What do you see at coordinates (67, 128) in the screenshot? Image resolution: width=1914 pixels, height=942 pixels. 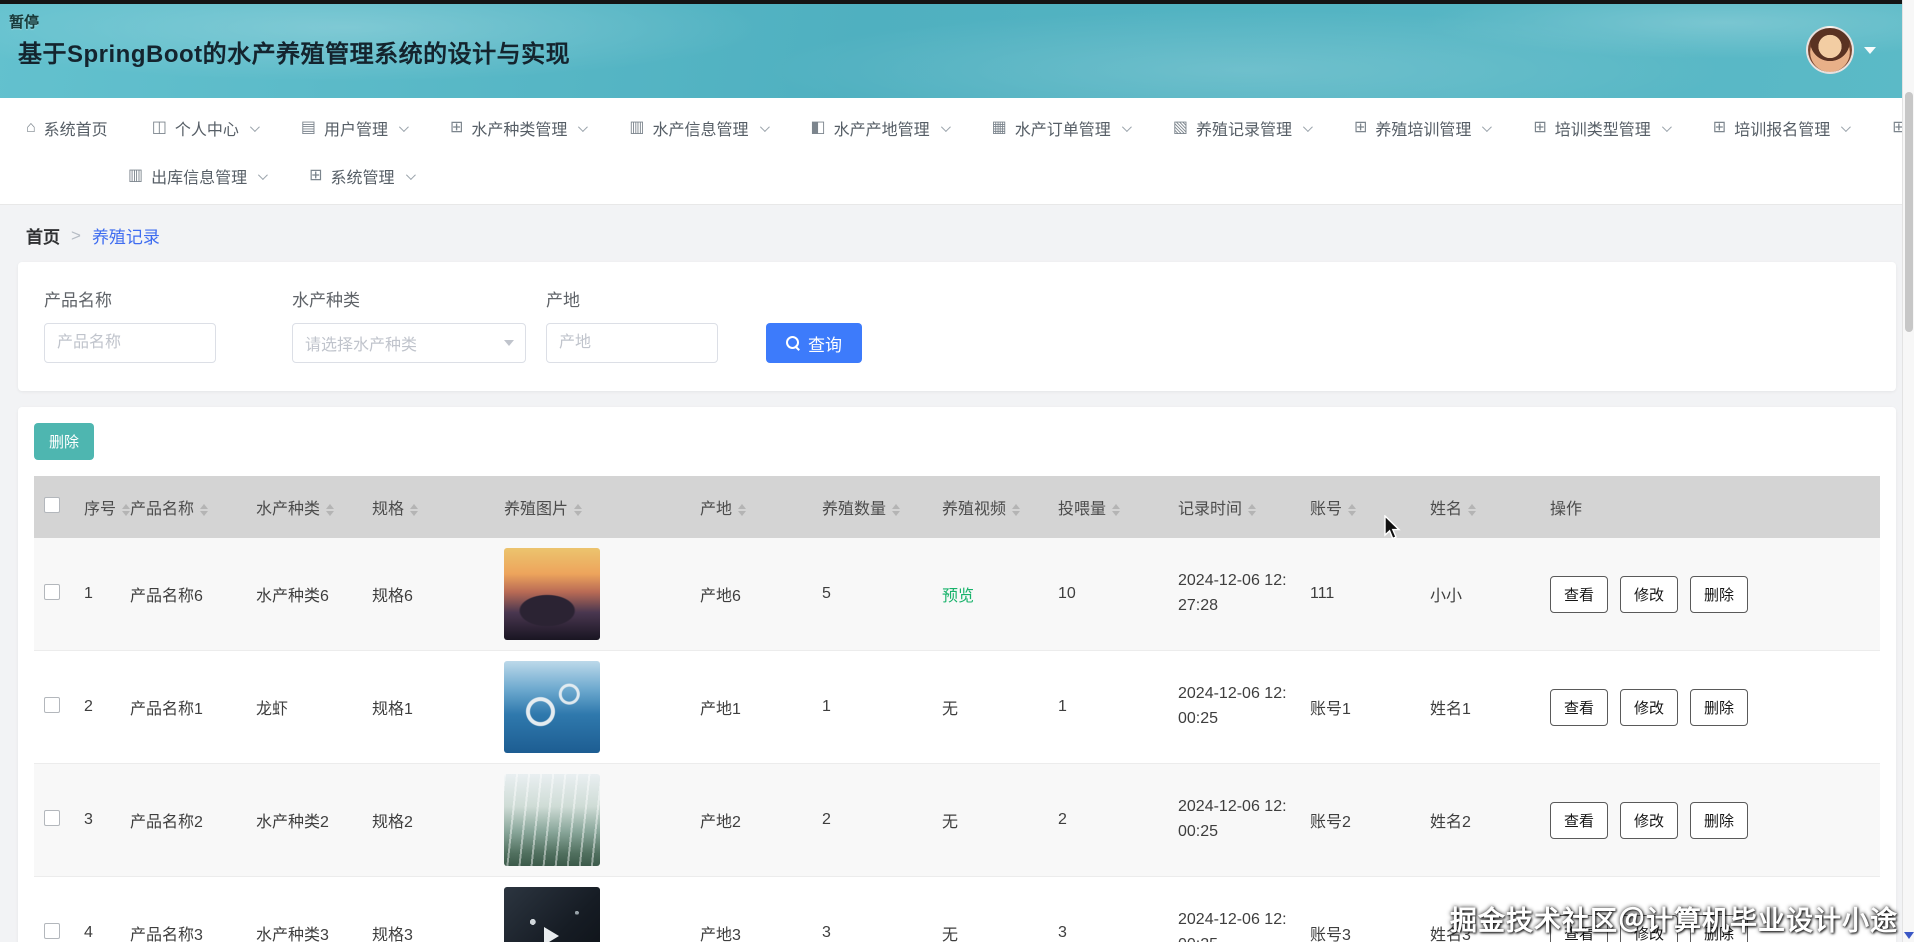 I see `nav-item-system-home: ⌂ 系统首页` at bounding box center [67, 128].